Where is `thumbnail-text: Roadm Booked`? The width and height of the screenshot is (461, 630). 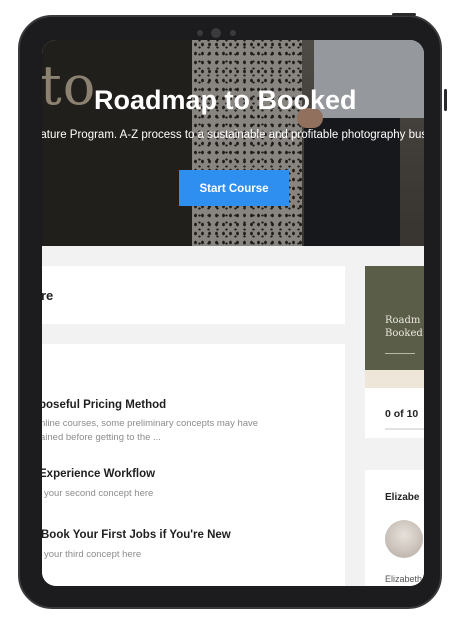 thumbnail-text: Roadm Booked is located at coordinates (404, 327).